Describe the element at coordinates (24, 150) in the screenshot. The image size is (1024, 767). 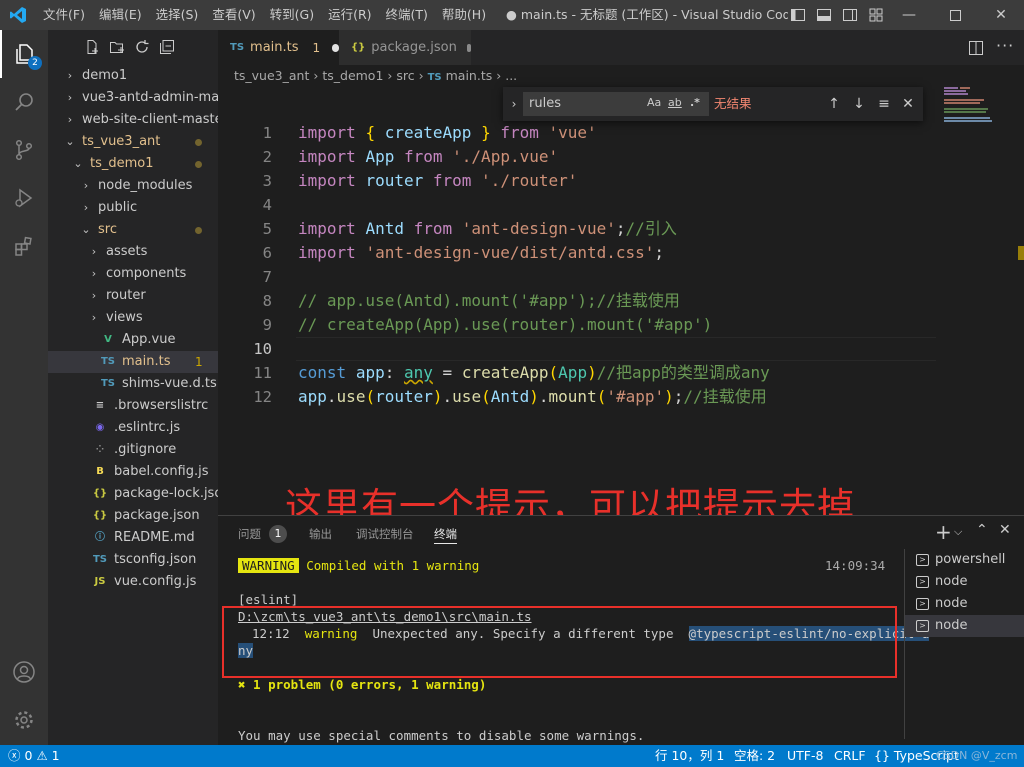
I see `source-control-activity` at that location.